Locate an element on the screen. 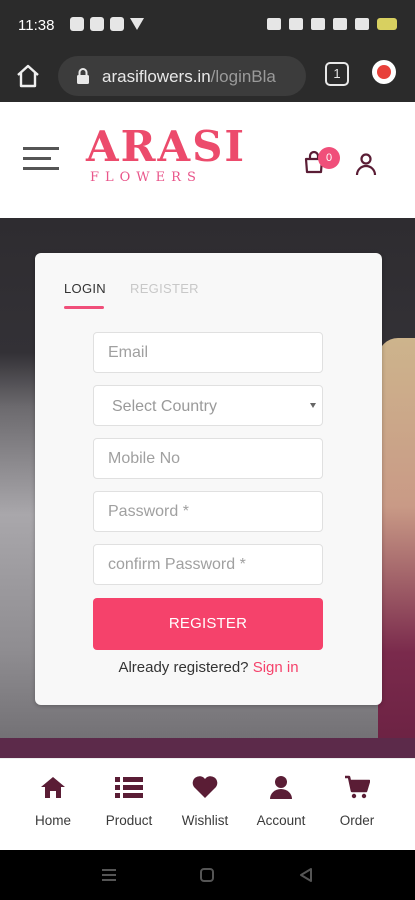 The image size is (415, 900). nav-label: Home is located at coordinates (52, 820).